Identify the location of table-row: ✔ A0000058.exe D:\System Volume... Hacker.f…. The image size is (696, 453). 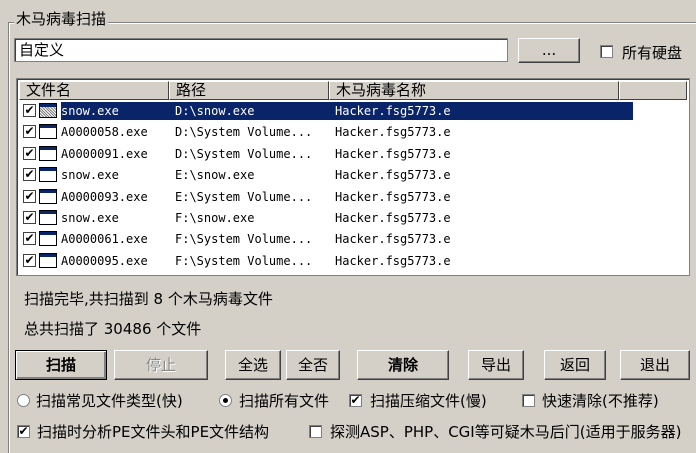
(327, 132).